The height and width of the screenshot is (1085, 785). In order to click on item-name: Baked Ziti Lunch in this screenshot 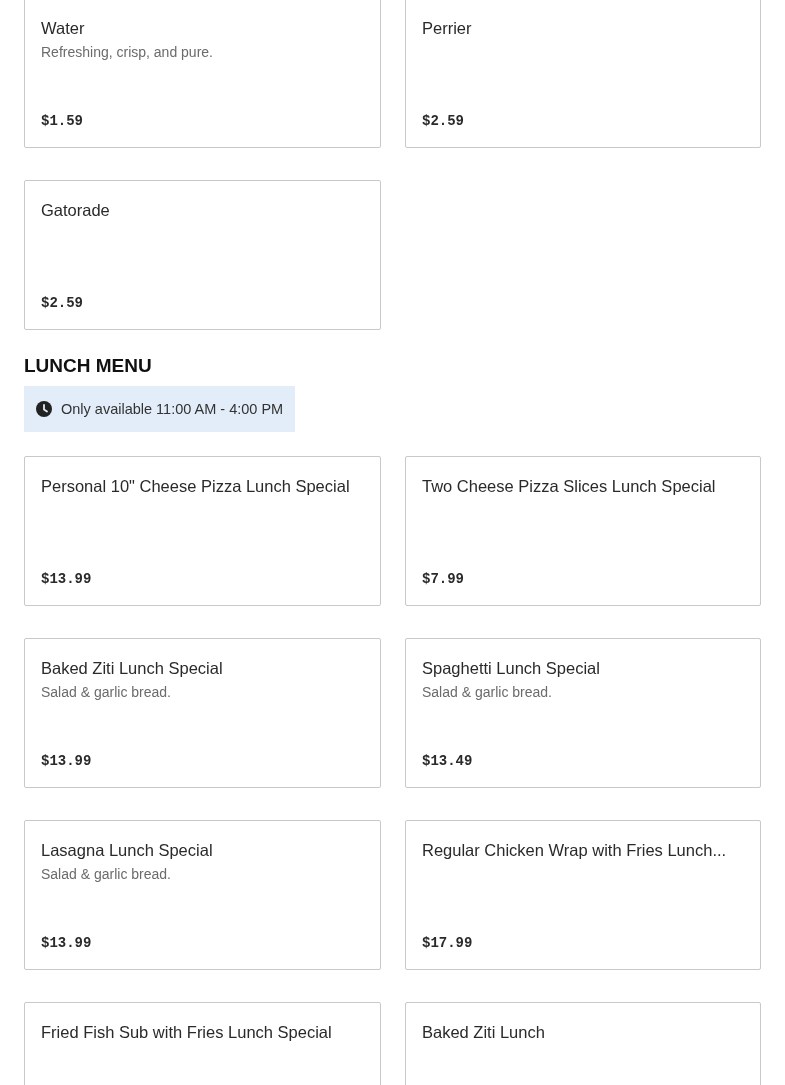, I will do `click(484, 1032)`.